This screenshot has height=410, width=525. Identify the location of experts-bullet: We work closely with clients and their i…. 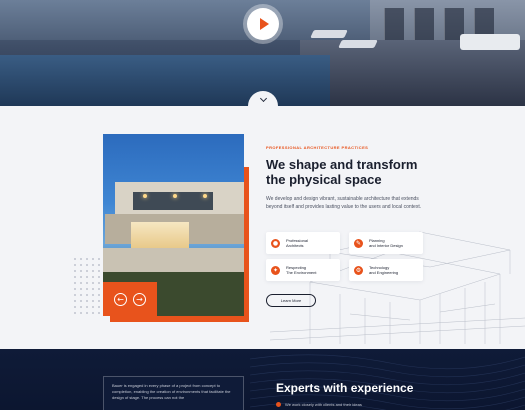
(319, 404).